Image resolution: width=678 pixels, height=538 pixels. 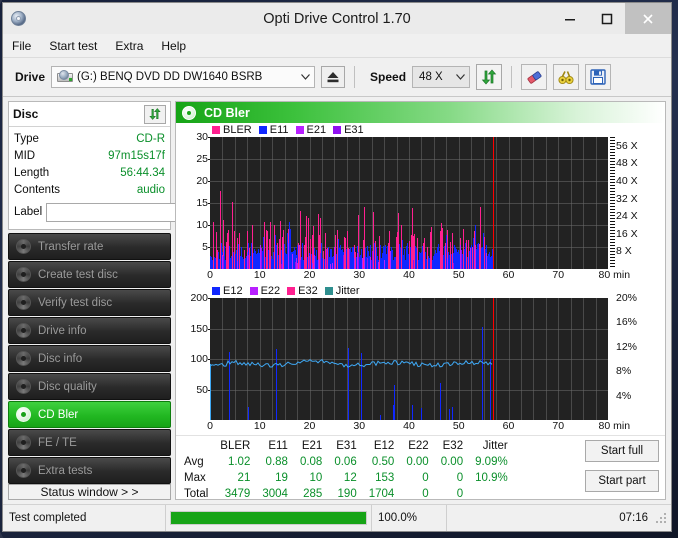 What do you see at coordinates (89, 358) in the screenshot?
I see `sidebar-item-disc-info: Disc info` at bounding box center [89, 358].